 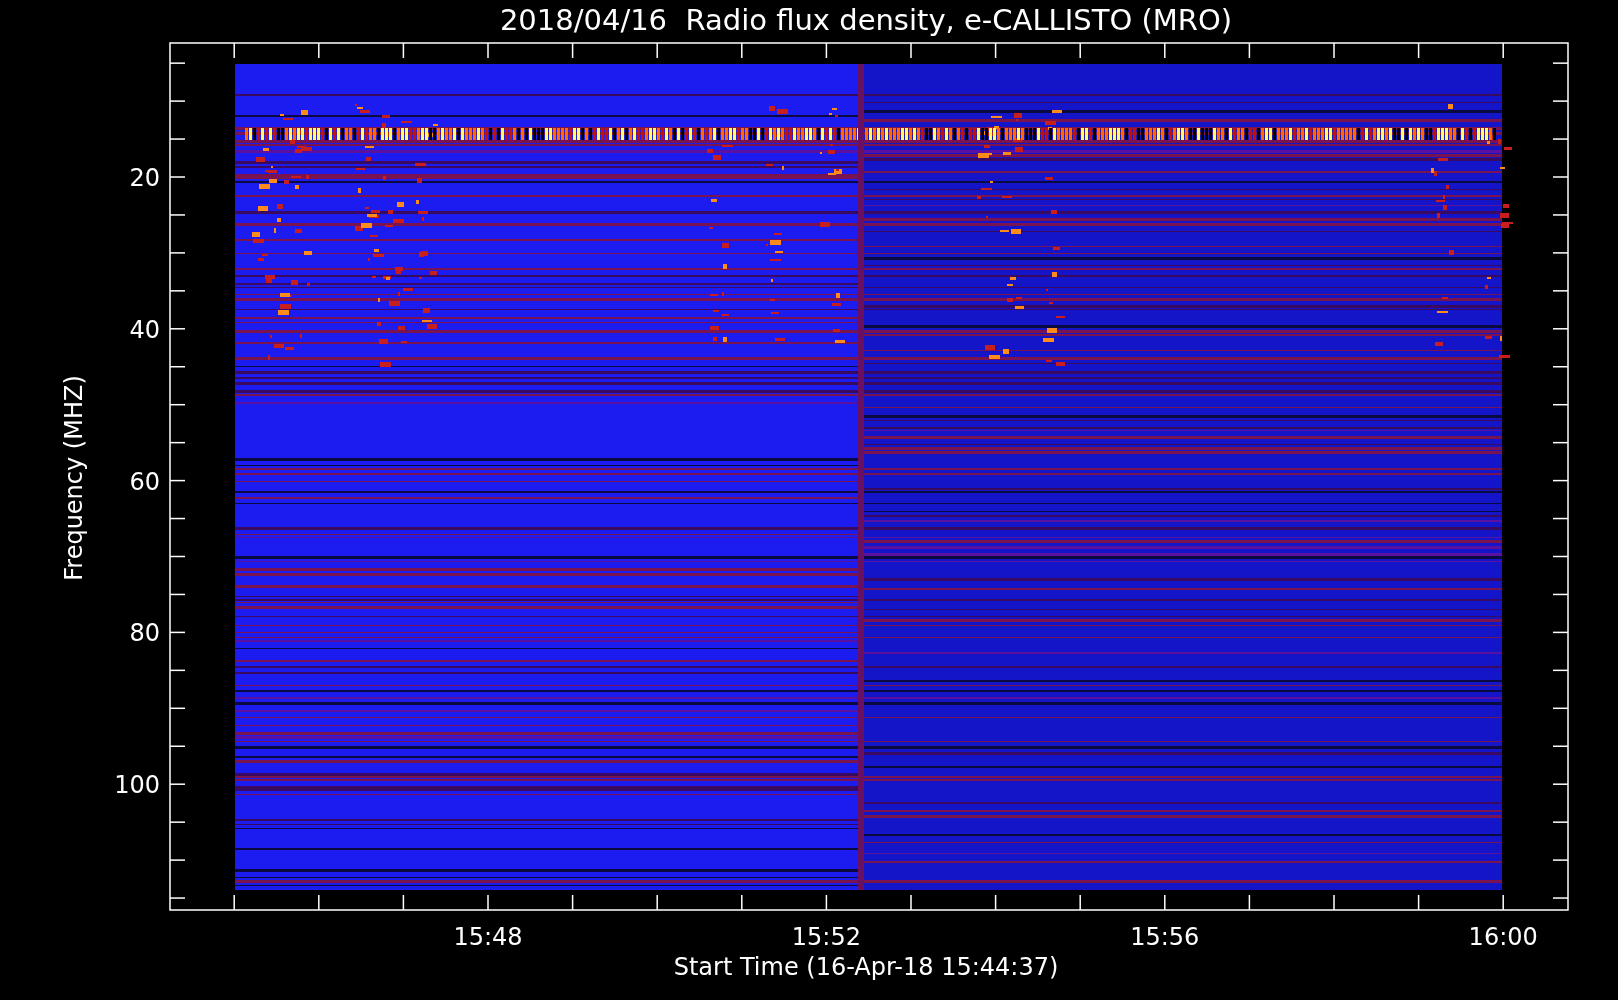 What do you see at coordinates (488, 937) in the screenshot?
I see `x-tick-label: 15:48` at bounding box center [488, 937].